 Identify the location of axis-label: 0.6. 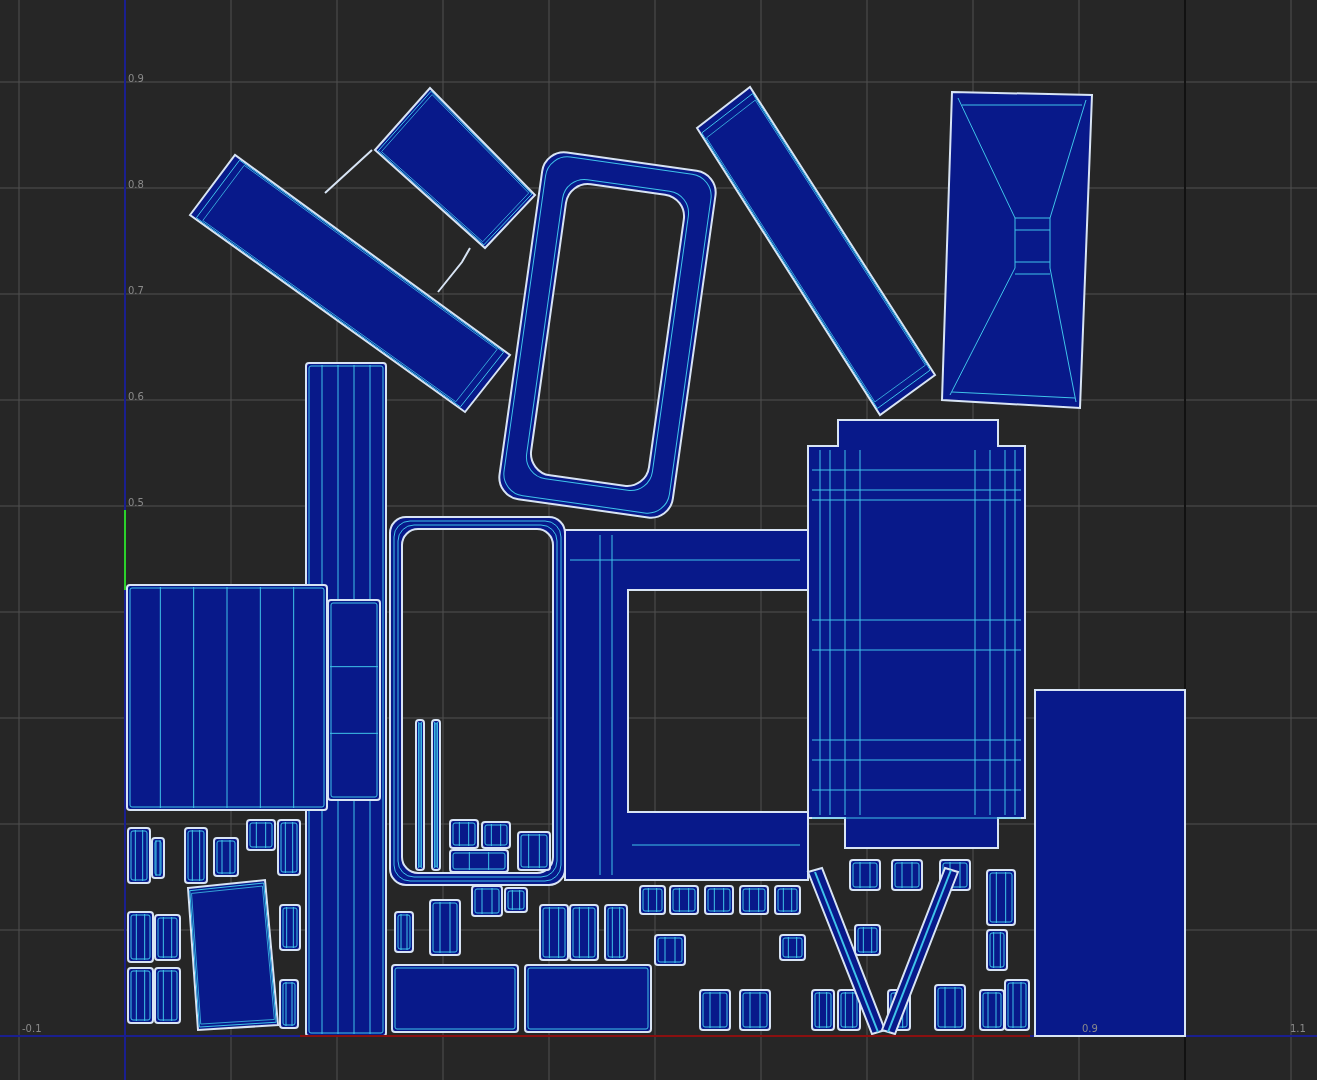
(136, 396).